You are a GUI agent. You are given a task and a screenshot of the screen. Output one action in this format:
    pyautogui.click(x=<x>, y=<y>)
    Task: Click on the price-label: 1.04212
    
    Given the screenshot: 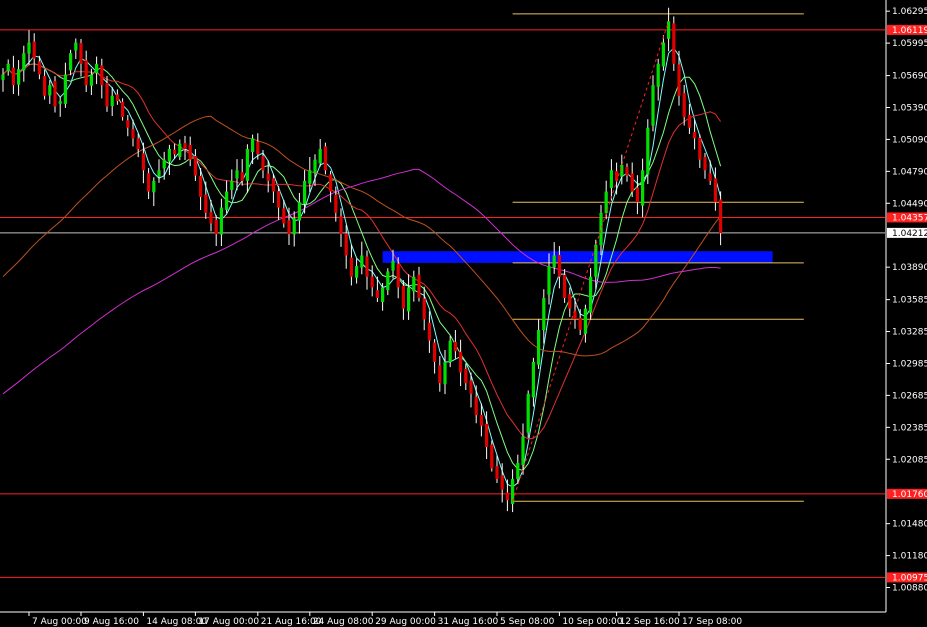 What is the action you would take?
    pyautogui.click(x=909, y=234)
    